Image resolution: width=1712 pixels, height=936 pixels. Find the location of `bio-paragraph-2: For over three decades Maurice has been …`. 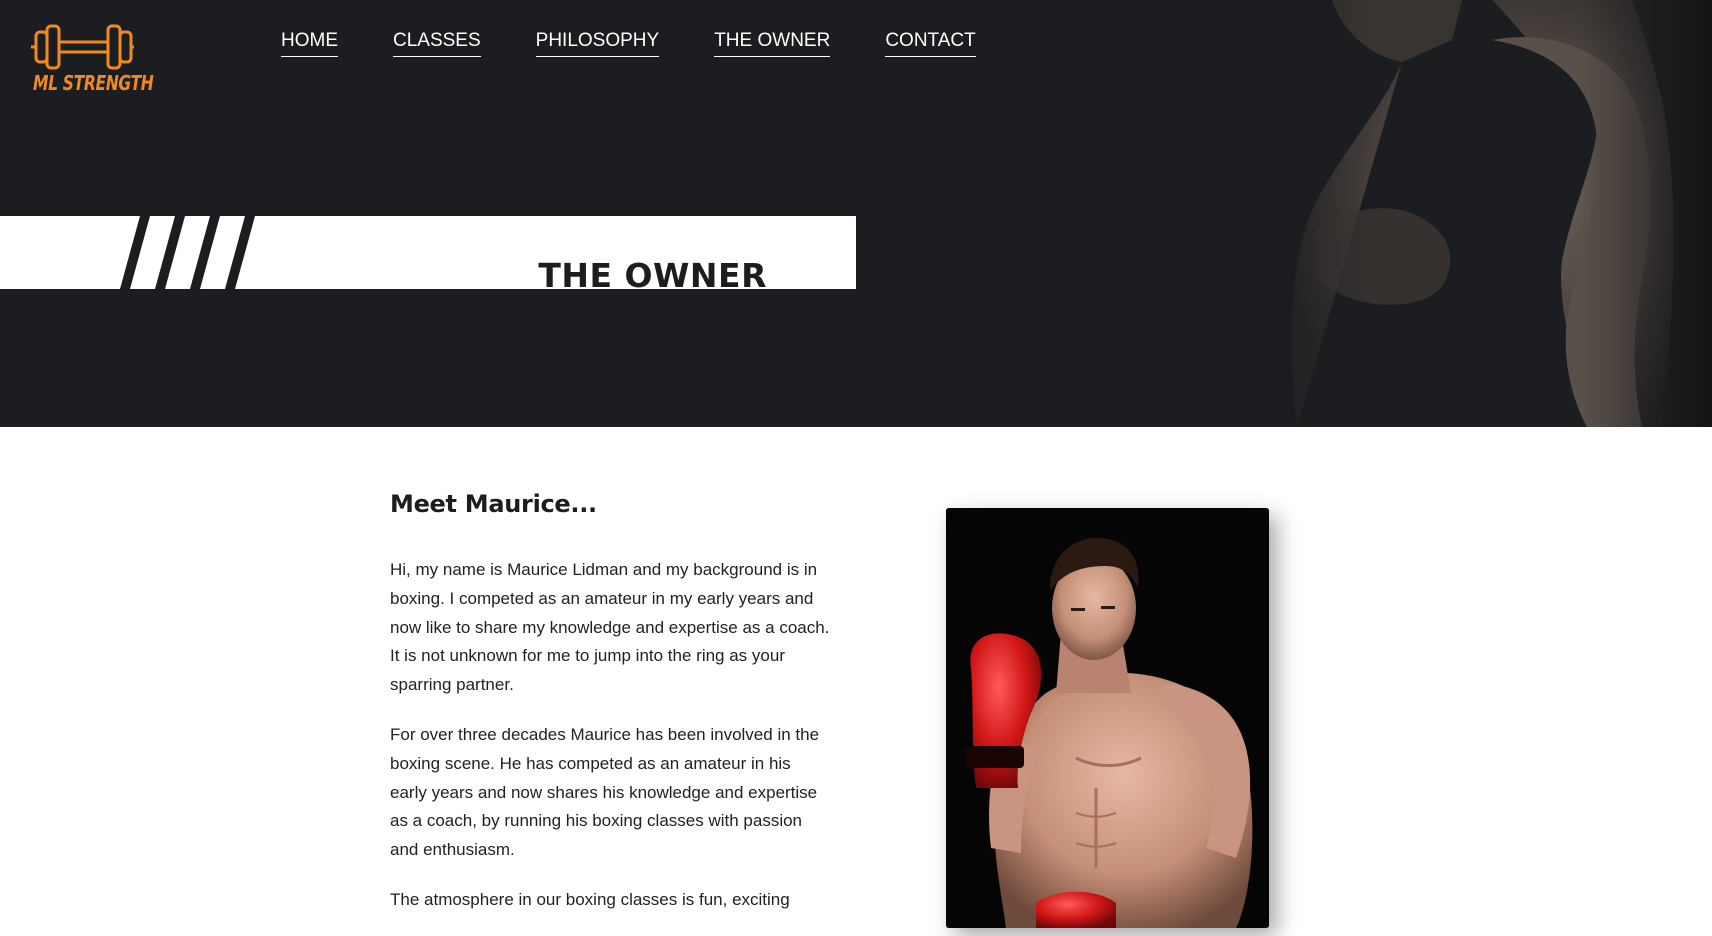

bio-paragraph-2: For over three decades Maurice has been … is located at coordinates (605, 792).